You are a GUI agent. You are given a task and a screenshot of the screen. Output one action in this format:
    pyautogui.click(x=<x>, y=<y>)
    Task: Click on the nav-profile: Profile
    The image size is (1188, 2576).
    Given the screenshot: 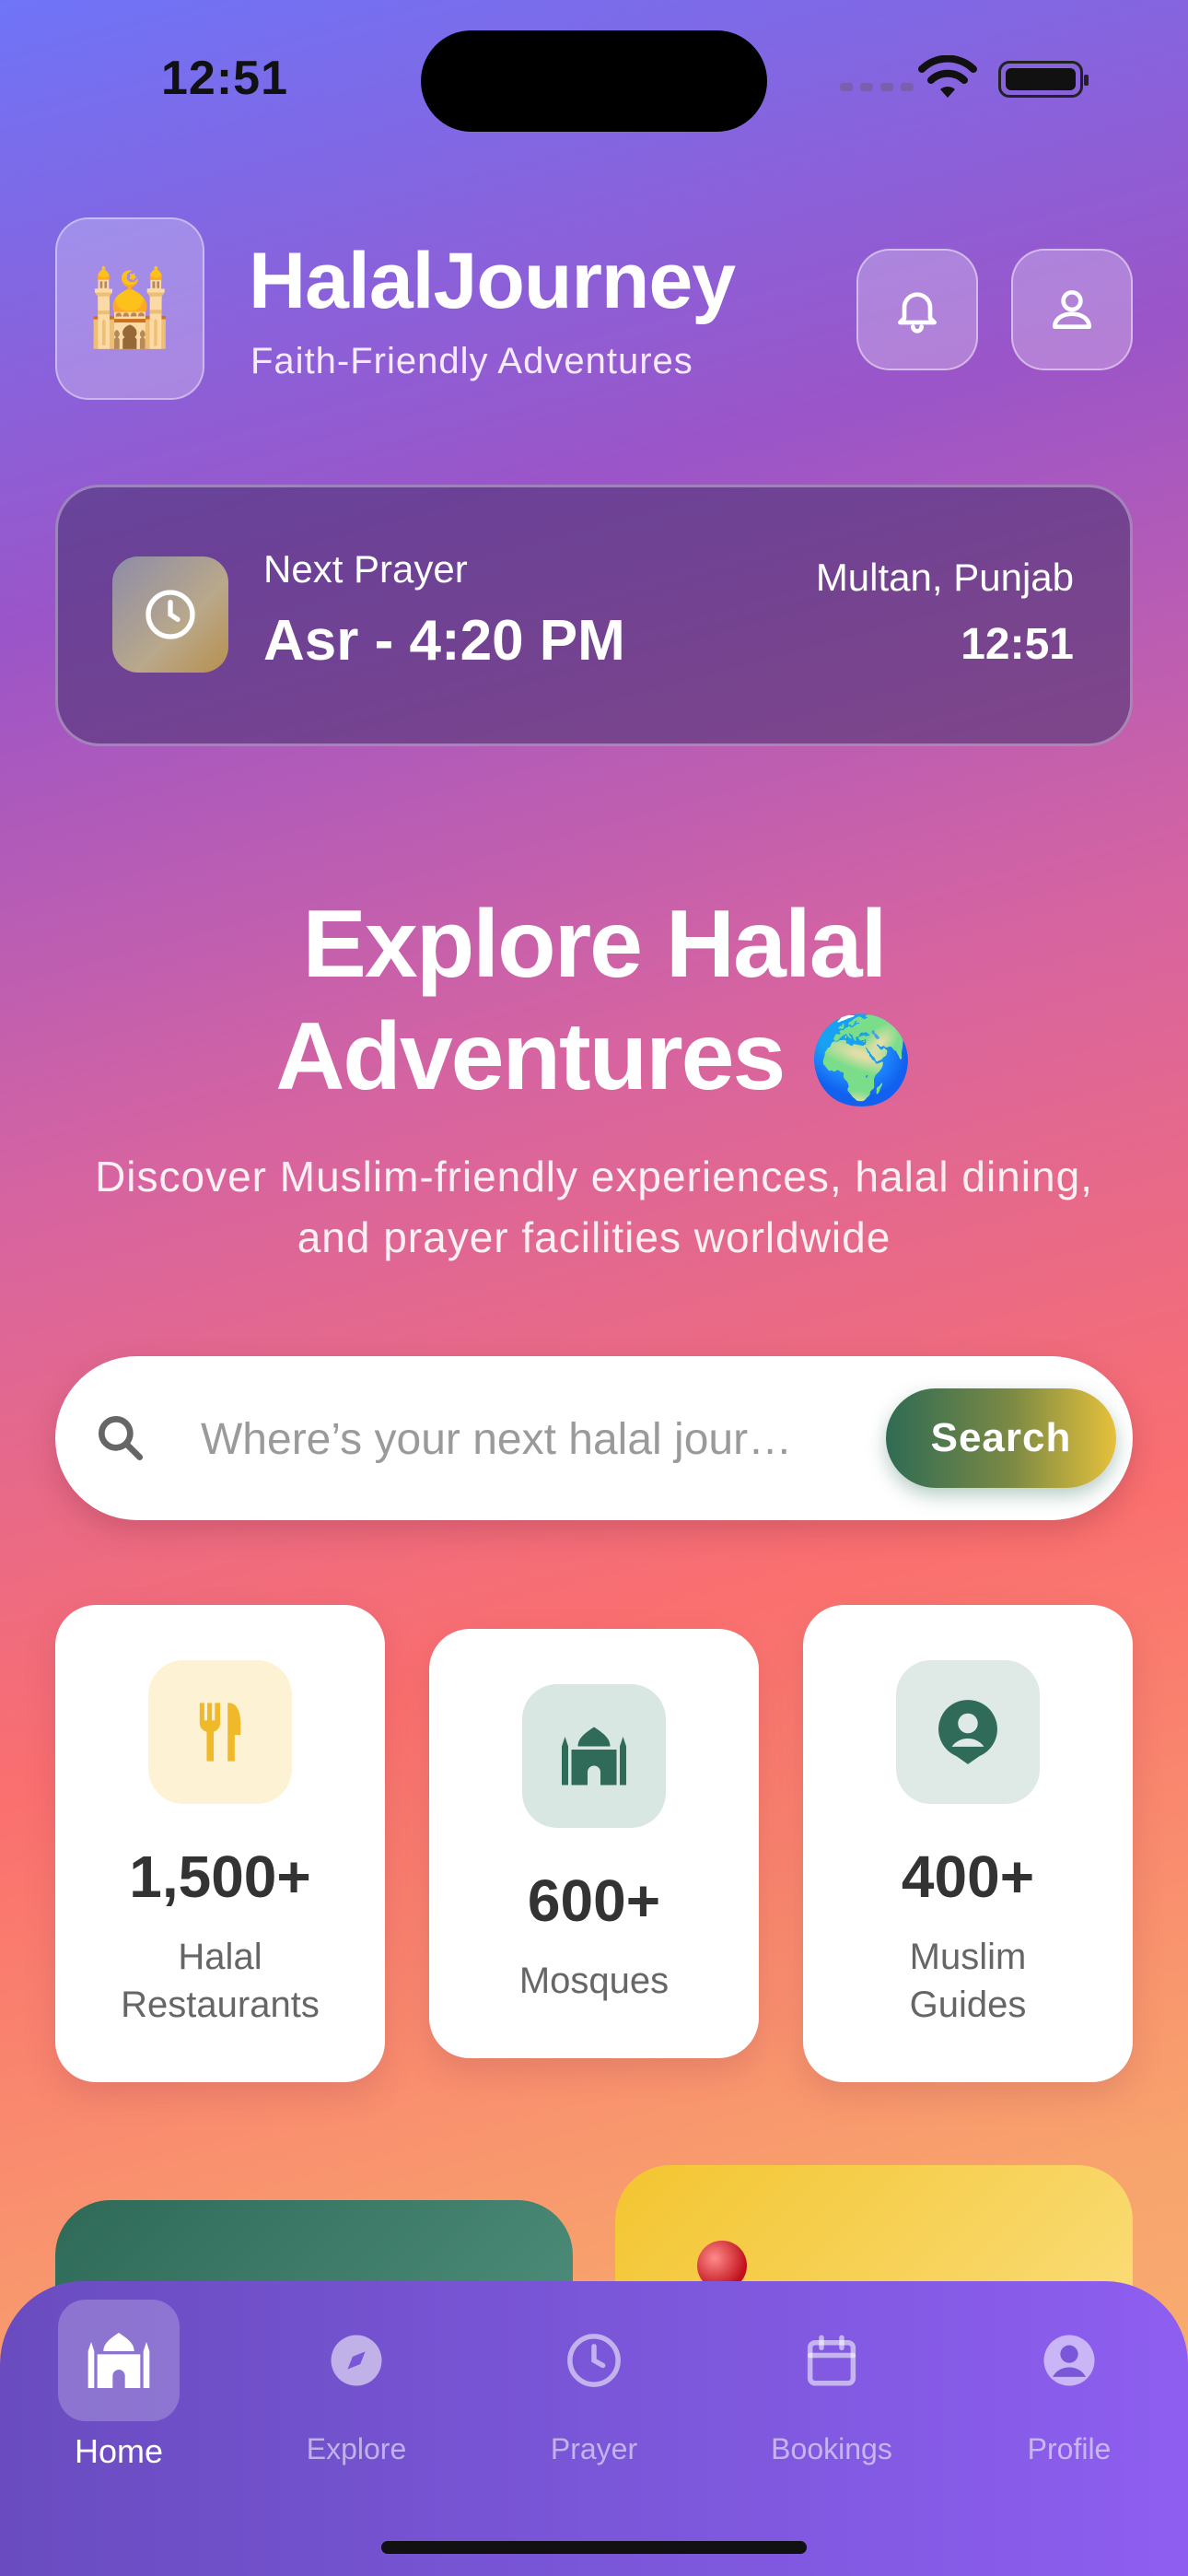 What is the action you would take?
    pyautogui.click(x=1069, y=2383)
    